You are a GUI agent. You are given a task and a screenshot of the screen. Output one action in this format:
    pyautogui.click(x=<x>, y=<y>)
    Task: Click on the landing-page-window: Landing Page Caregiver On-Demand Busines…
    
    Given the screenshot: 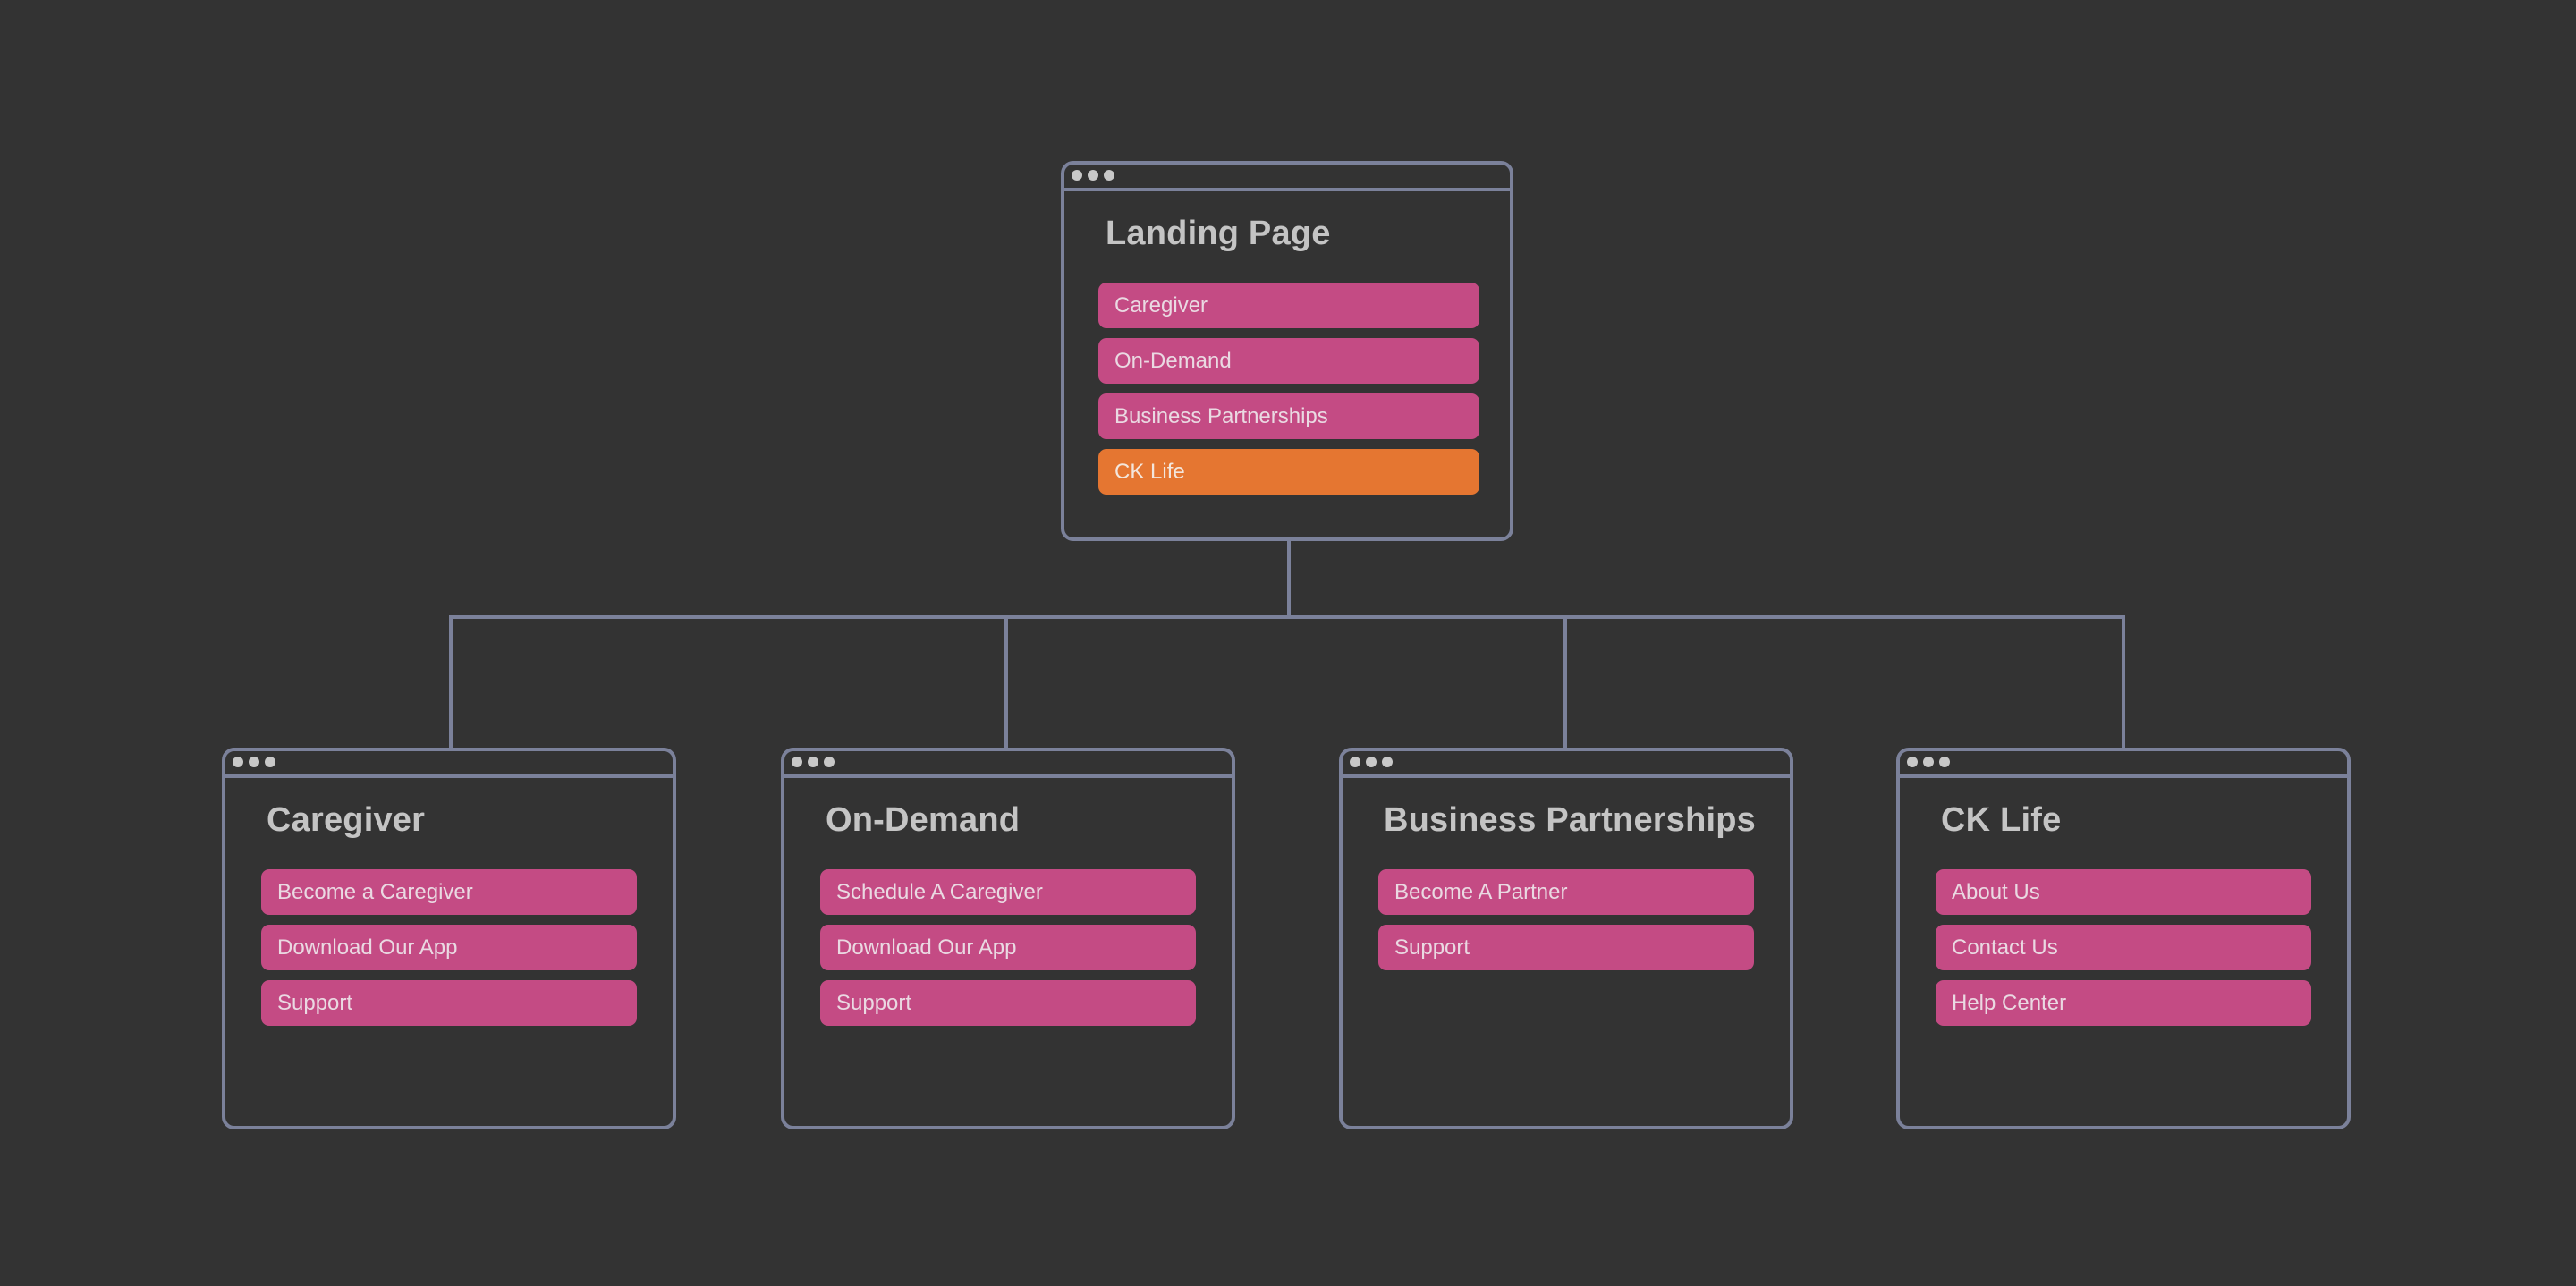 What is the action you would take?
    pyautogui.click(x=1287, y=351)
    